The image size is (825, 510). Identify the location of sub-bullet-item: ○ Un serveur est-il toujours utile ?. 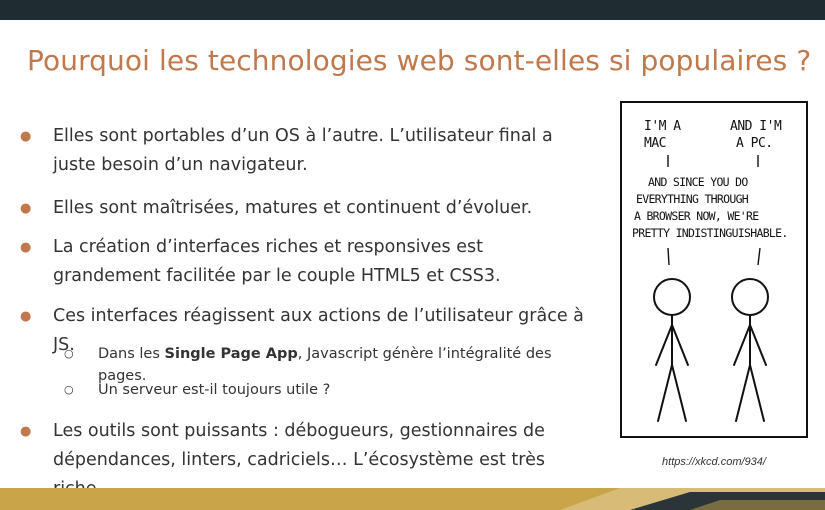
(324, 390).